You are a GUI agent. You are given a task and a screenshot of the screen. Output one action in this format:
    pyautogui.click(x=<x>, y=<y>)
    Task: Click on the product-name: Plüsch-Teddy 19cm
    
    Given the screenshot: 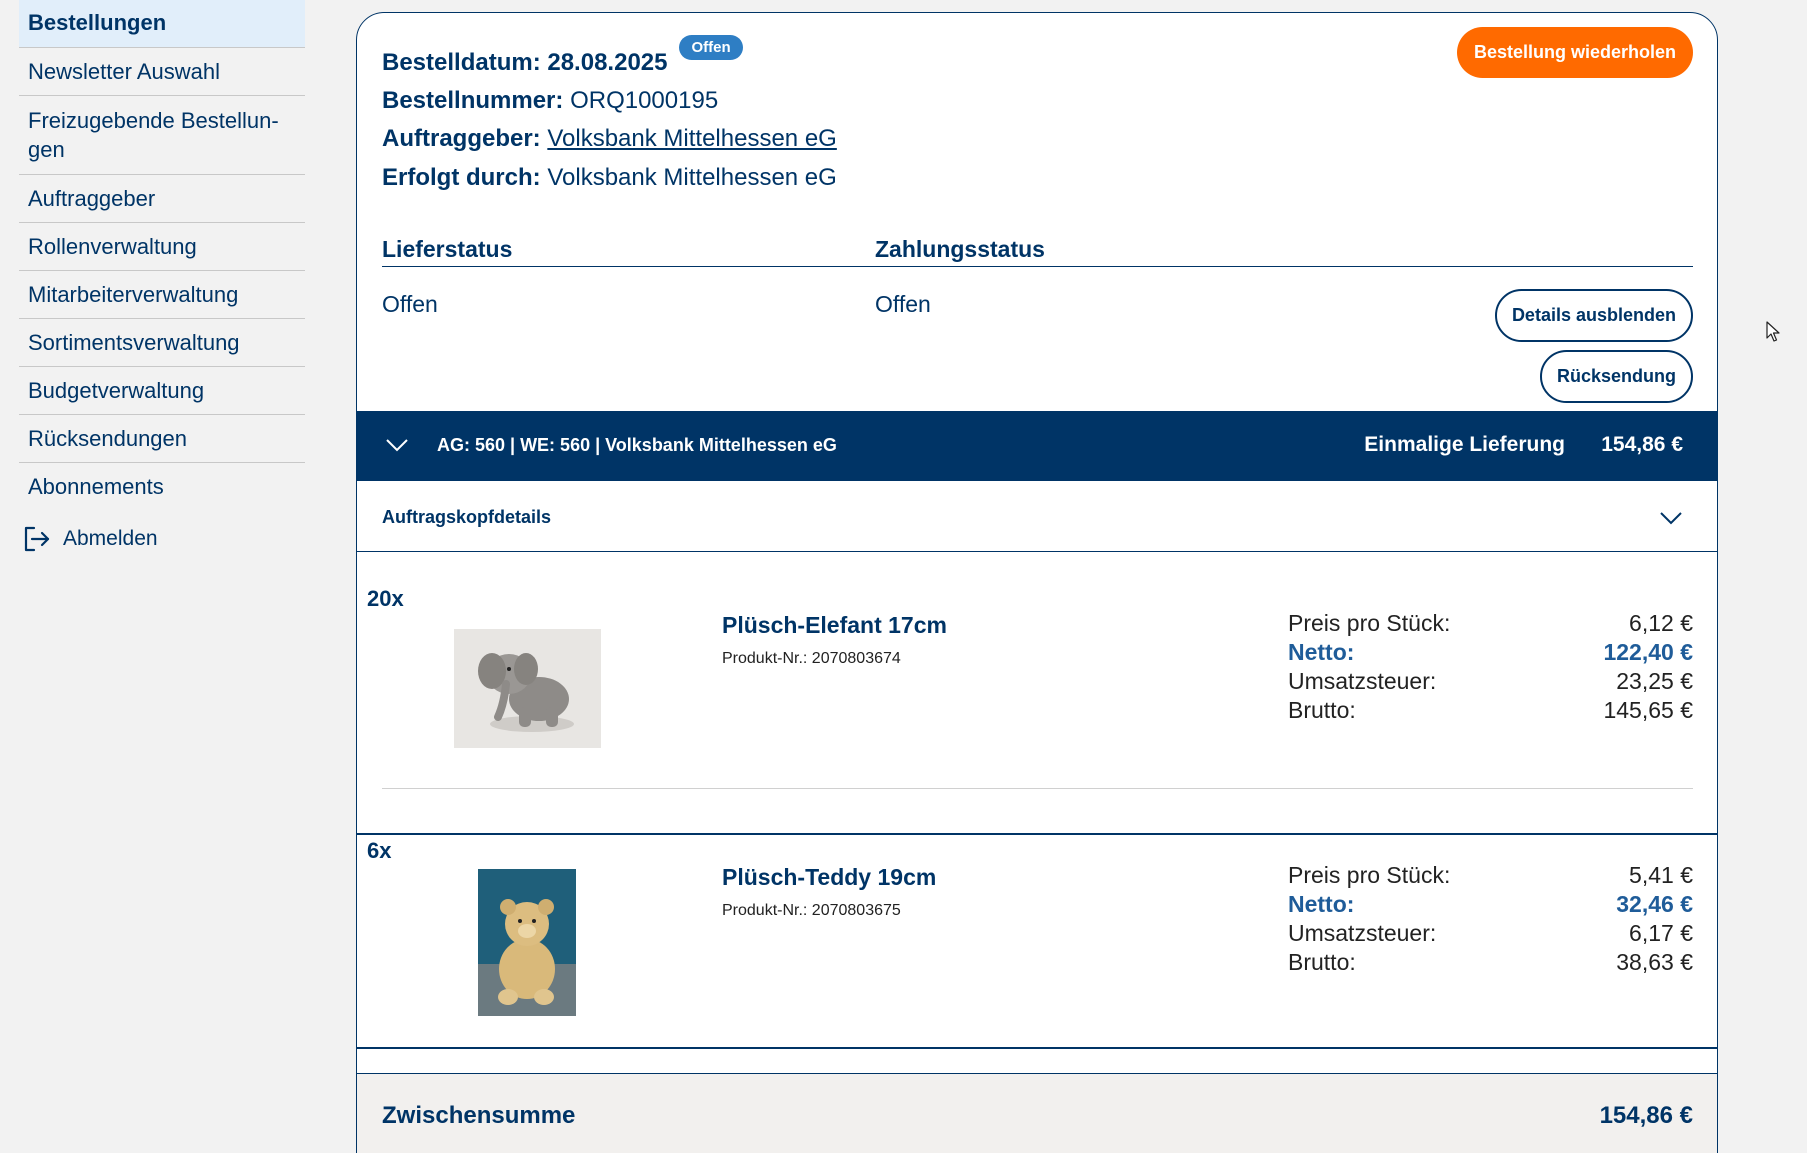 What is the action you would take?
    pyautogui.click(x=829, y=877)
    